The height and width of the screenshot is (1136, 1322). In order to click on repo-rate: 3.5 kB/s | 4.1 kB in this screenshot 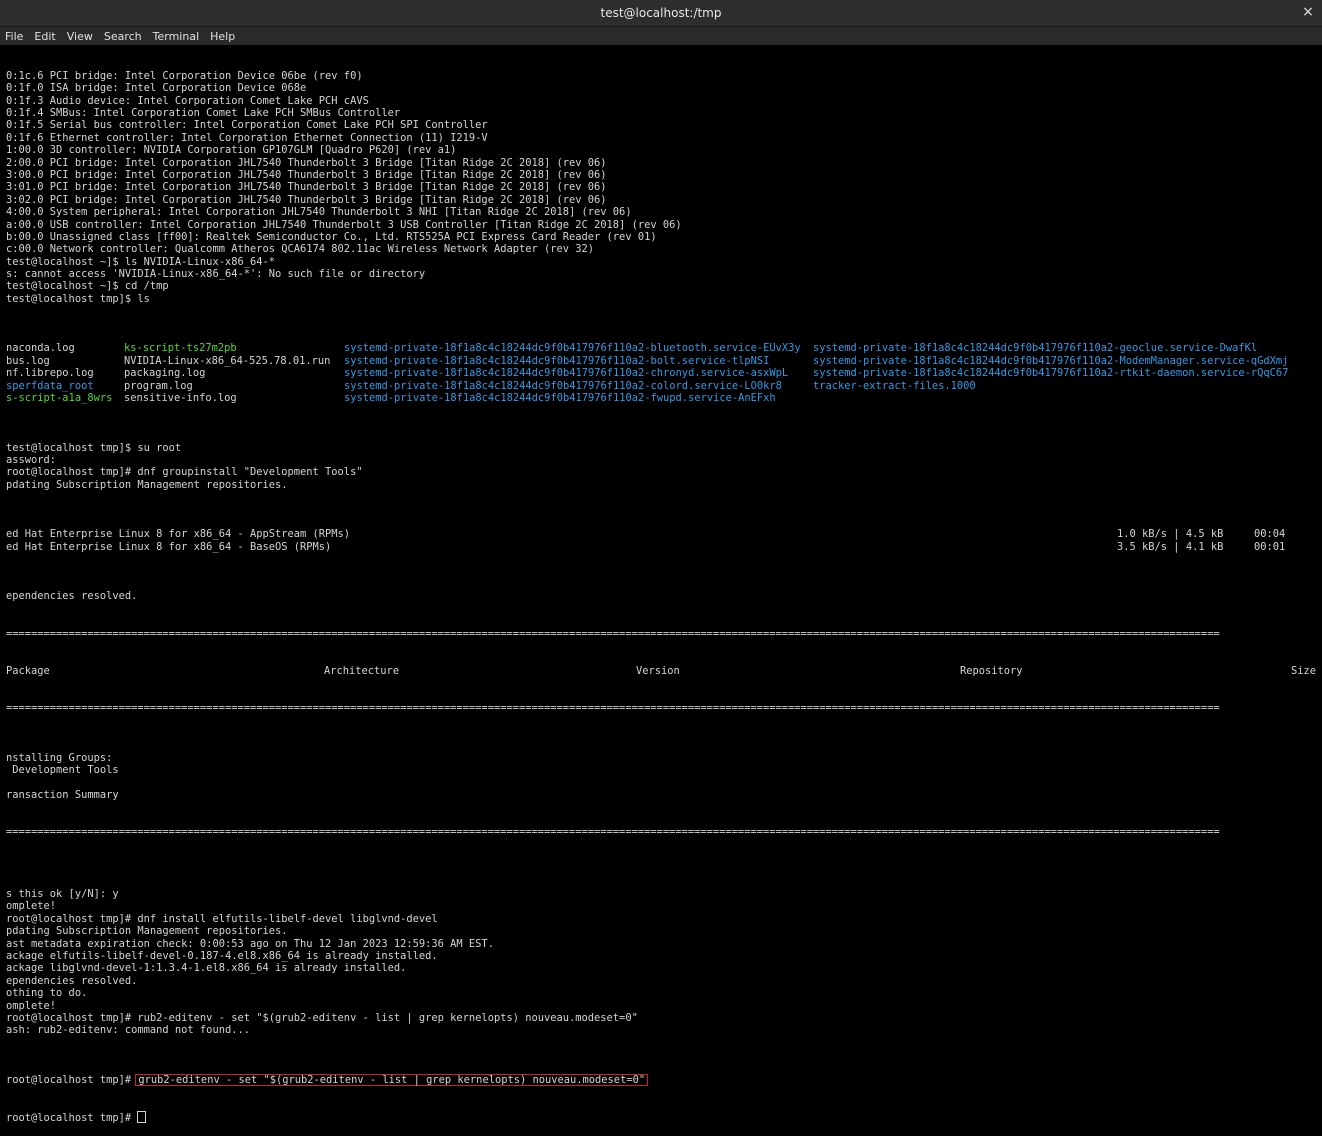, I will do `click(1170, 547)`.